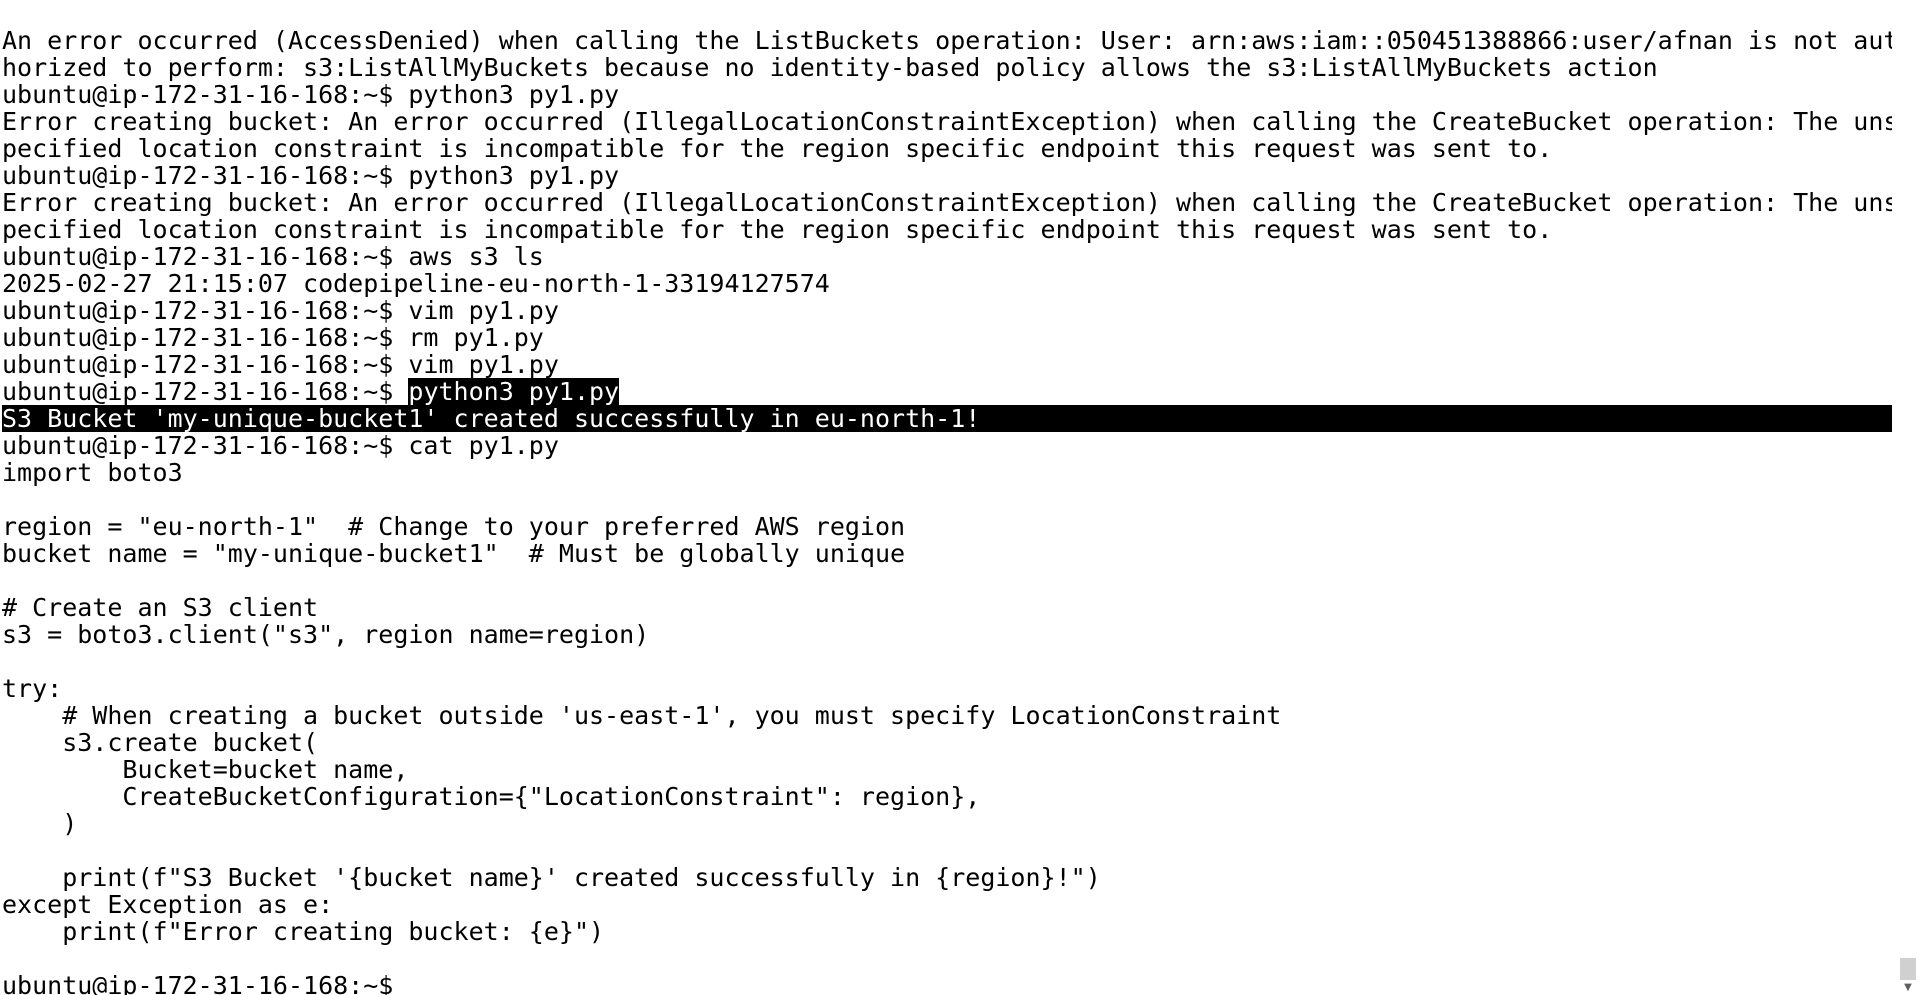 This screenshot has height=995, width=1920. What do you see at coordinates (273, 337) in the screenshot?
I see `terminal-line: ubuntu@ip-172-31-16-168:~$ rm py1.py` at bounding box center [273, 337].